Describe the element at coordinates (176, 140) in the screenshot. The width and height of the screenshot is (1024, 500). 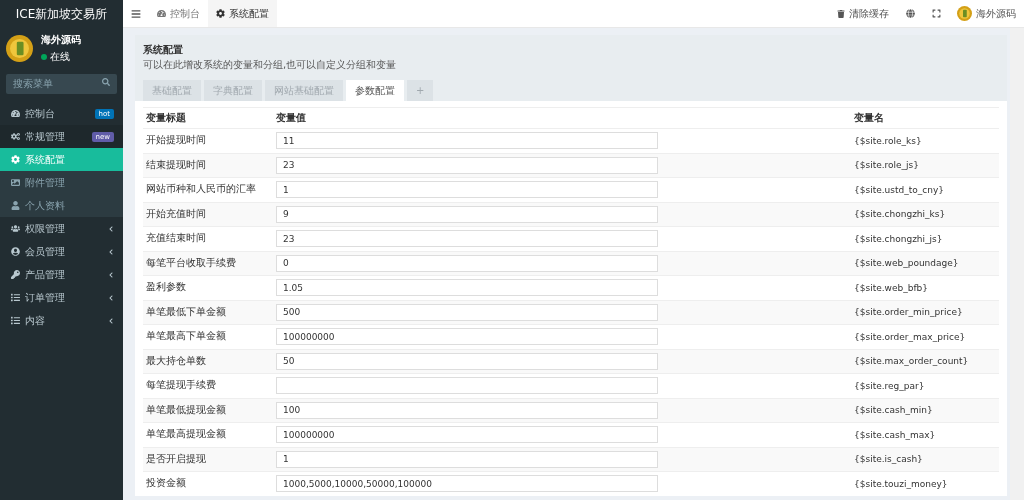
I see `table-cell-text: 开始提现时间` at that location.